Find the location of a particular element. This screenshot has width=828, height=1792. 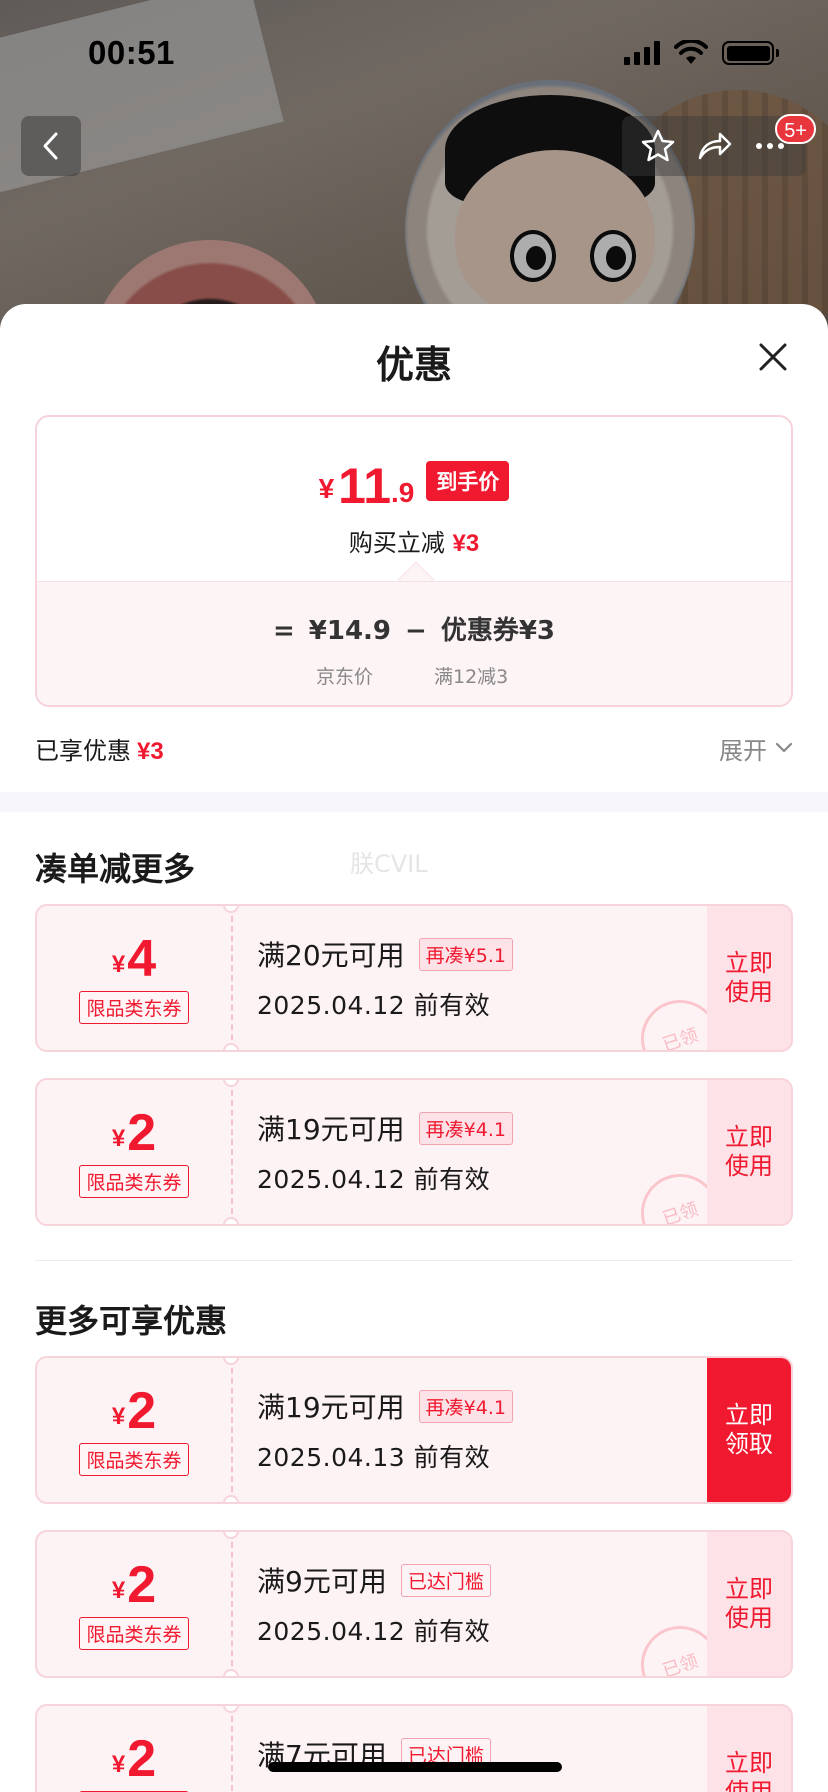

final-price: ¥ 11 .9 is located at coordinates (367, 486).